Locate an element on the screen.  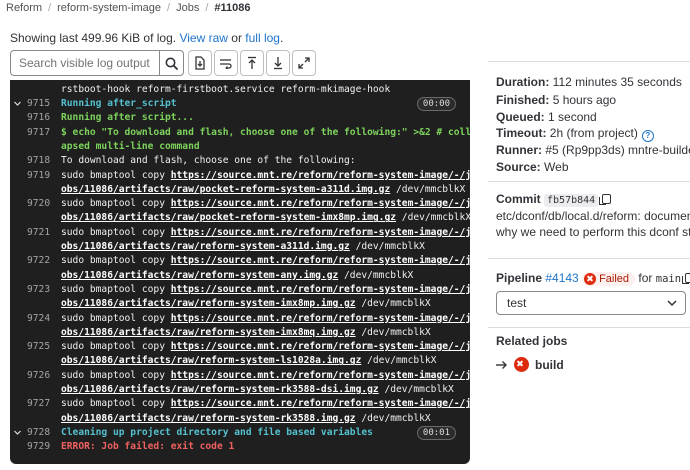
job-duration: Duration: 112 minutes 35 seconds is located at coordinates (589, 82).